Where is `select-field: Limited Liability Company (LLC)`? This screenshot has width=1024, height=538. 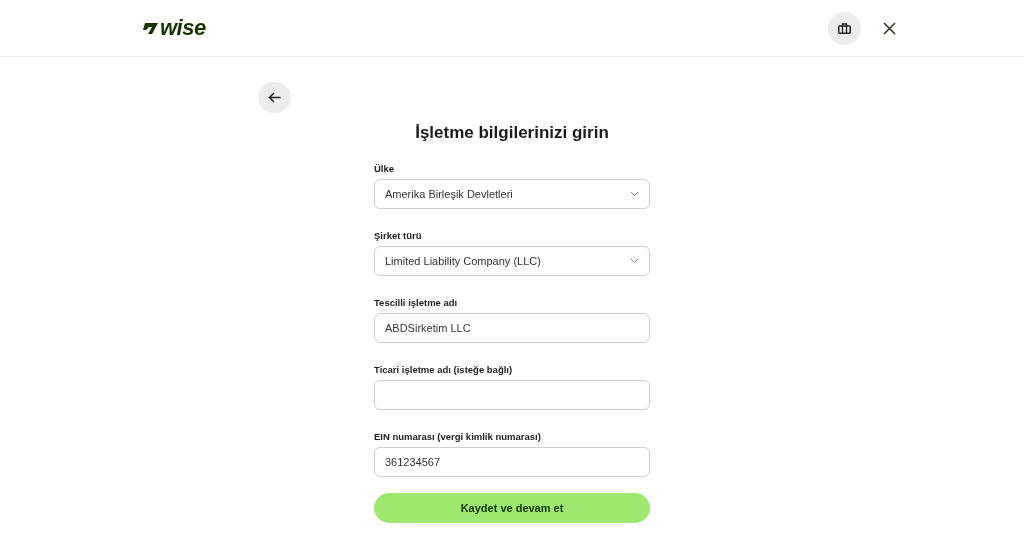 select-field: Limited Liability Company (LLC) is located at coordinates (512, 261).